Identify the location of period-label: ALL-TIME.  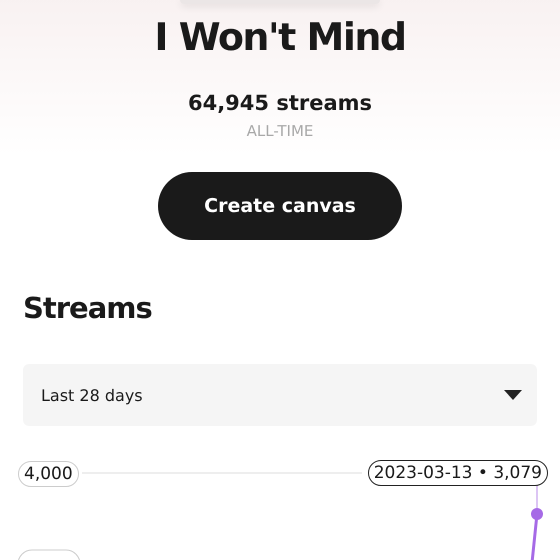
(280, 131).